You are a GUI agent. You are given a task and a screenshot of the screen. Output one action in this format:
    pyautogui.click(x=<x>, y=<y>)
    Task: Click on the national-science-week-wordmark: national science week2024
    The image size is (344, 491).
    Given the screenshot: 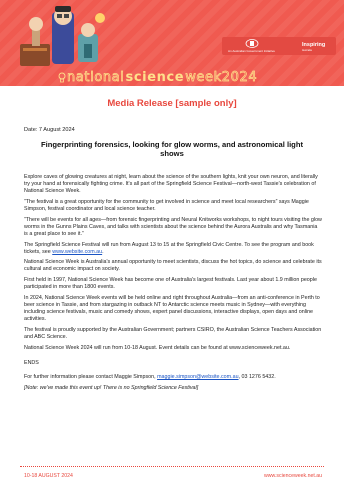 What is the action you would take?
    pyautogui.click(x=157, y=78)
    